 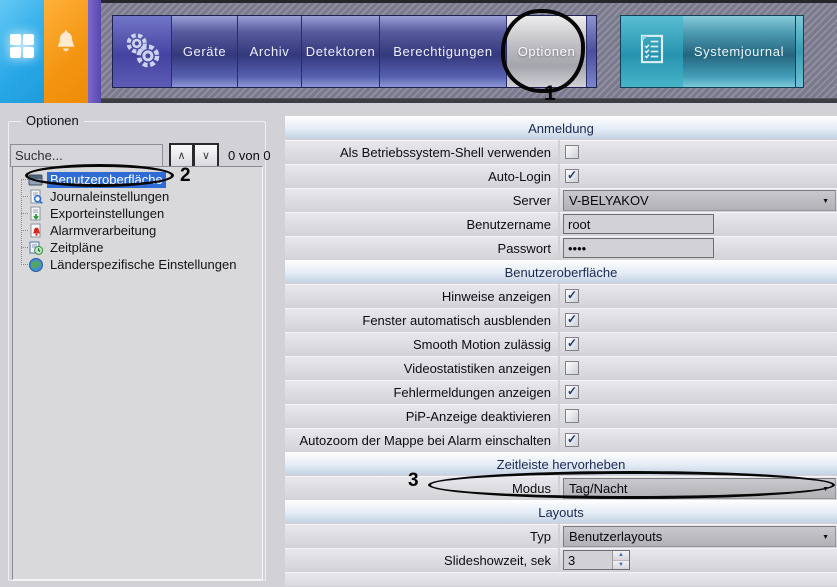 What do you see at coordinates (143, 265) in the screenshot?
I see `tree-item-label: Länderspezifische Einstellungen` at bounding box center [143, 265].